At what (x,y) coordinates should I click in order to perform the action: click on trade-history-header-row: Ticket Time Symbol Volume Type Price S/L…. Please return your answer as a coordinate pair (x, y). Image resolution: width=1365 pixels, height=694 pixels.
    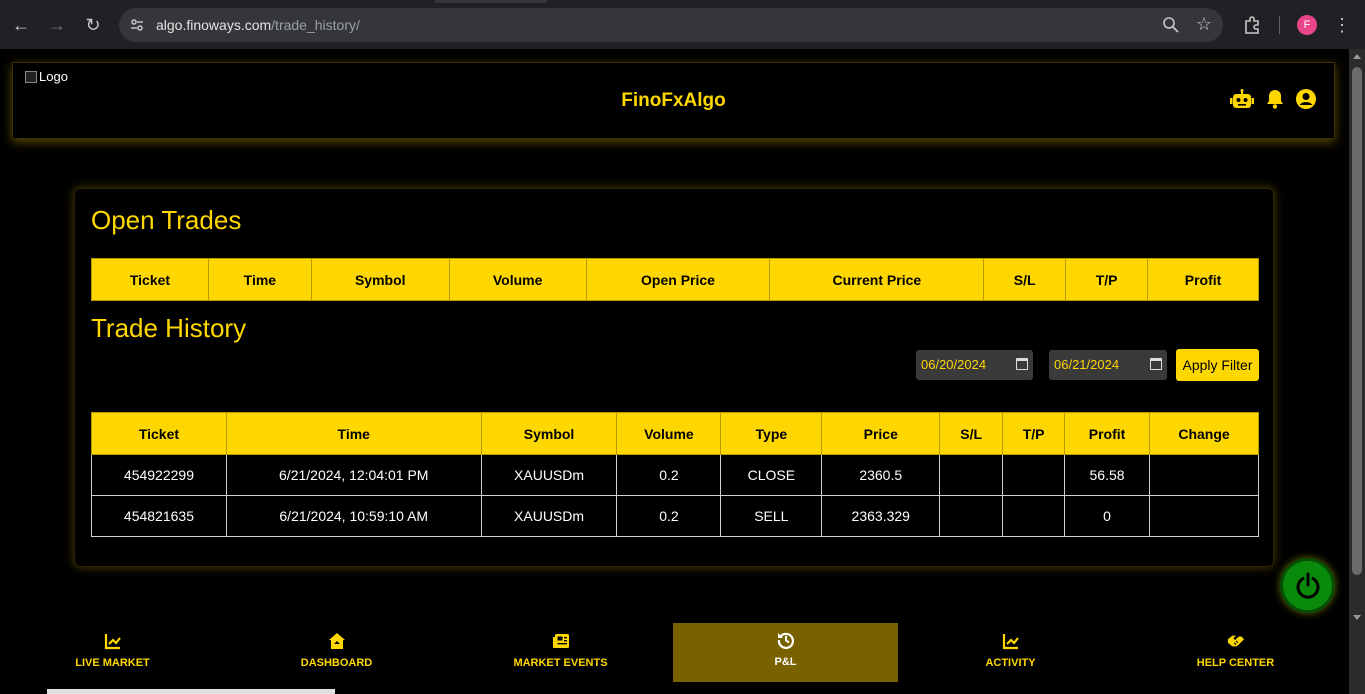
    Looking at the image, I should click on (675, 433).